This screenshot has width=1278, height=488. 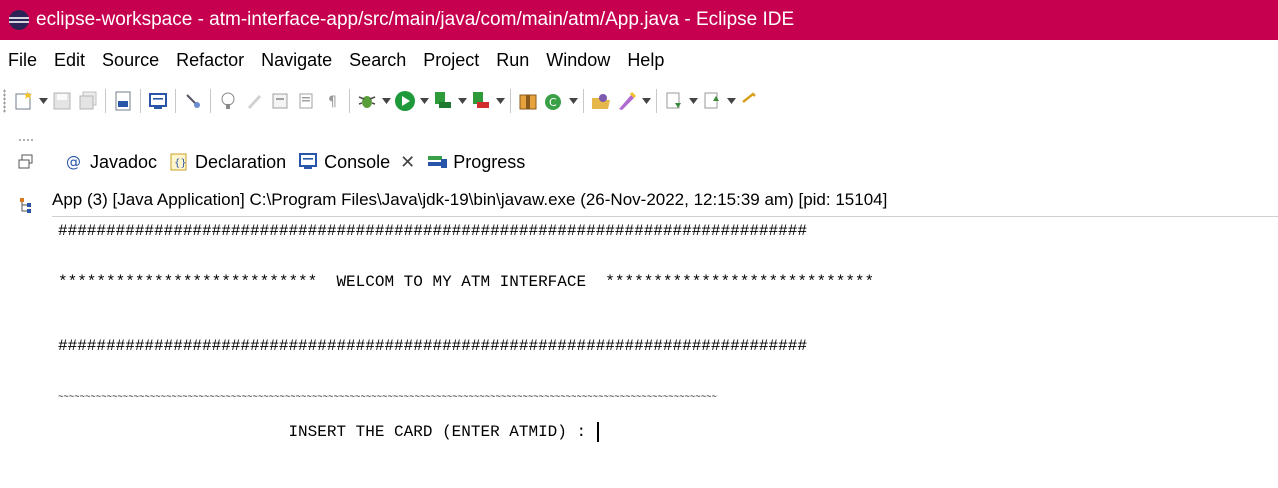 I want to click on save-all-icon, so click(x=88, y=101).